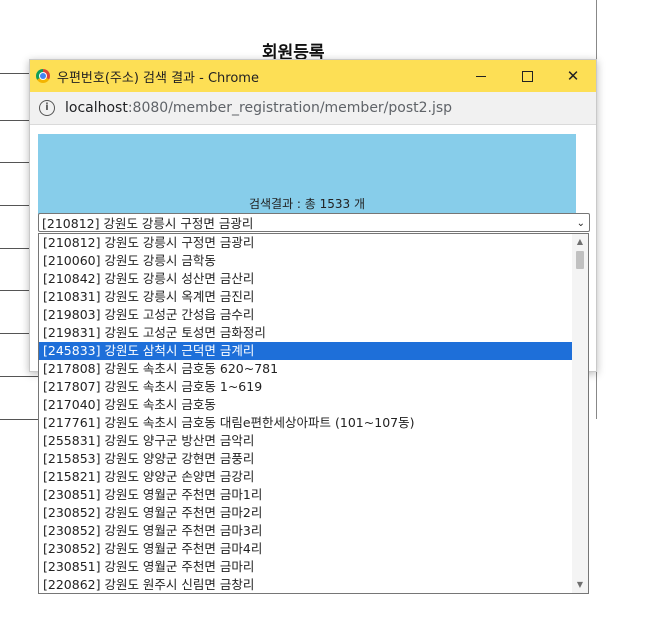 This screenshot has width=654, height=631. I want to click on close-icon: ✕, so click(573, 76).